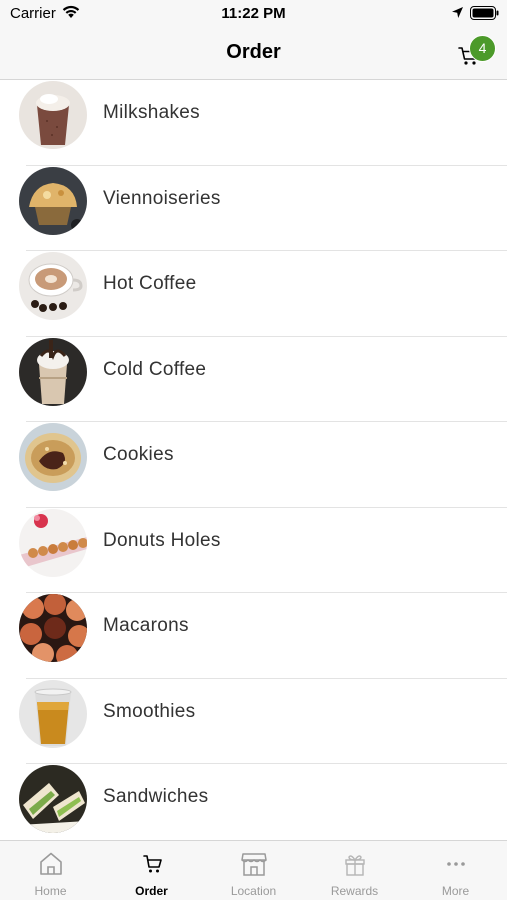 The image size is (507, 900). I want to click on list-item-cold-coffee: Cold Coffee, so click(253, 379).